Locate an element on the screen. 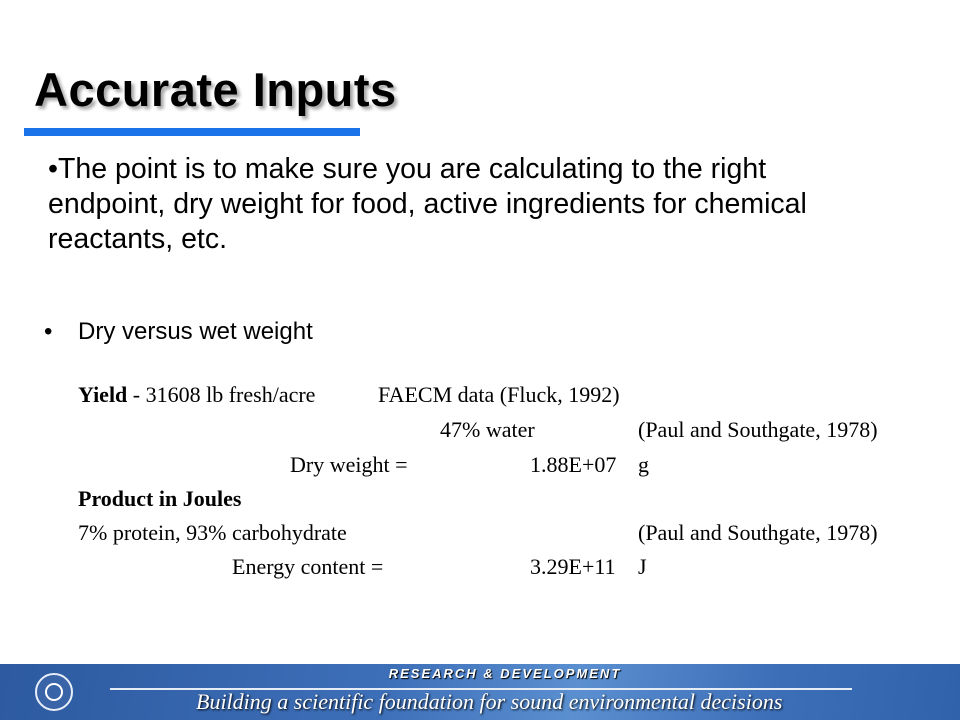 Image resolution: width=960 pixels, height=720 pixels. composition-source: (Paul and Southgate, 1978) is located at coordinates (758, 532).